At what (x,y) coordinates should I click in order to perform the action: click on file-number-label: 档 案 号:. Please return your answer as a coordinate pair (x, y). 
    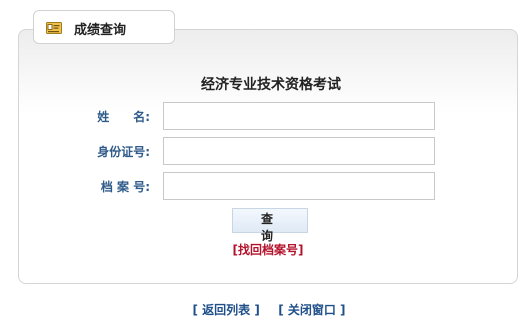
    Looking at the image, I should click on (125, 187).